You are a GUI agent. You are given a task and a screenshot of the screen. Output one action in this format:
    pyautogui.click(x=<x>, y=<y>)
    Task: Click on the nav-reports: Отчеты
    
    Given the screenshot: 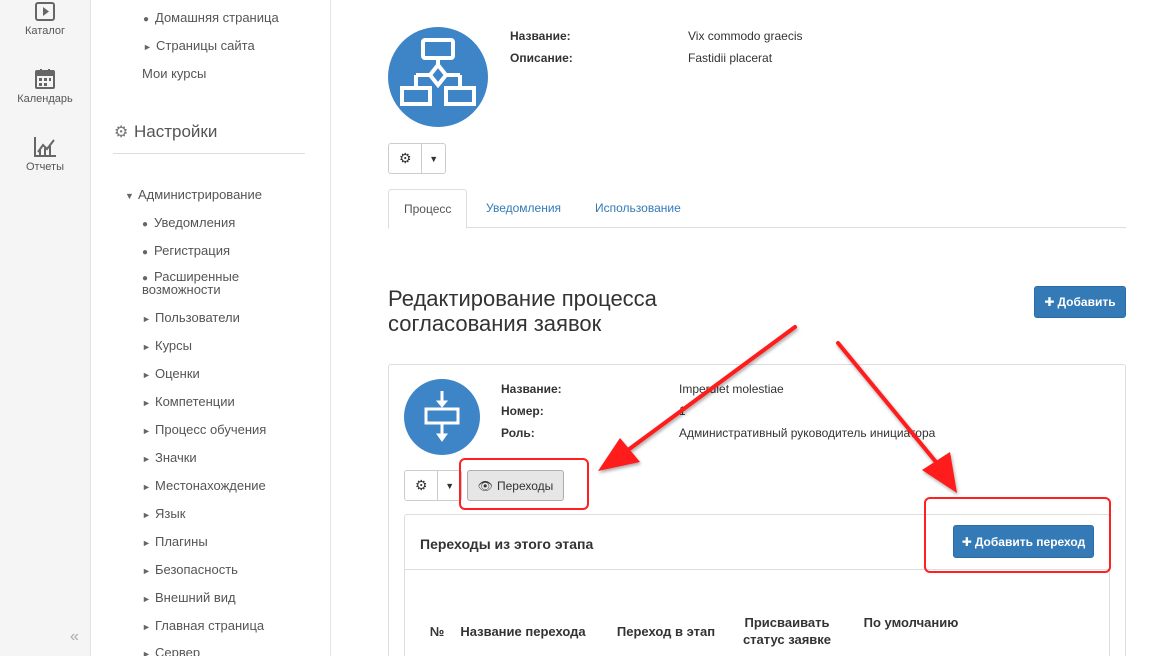 What is the action you would take?
    pyautogui.click(x=45, y=154)
    